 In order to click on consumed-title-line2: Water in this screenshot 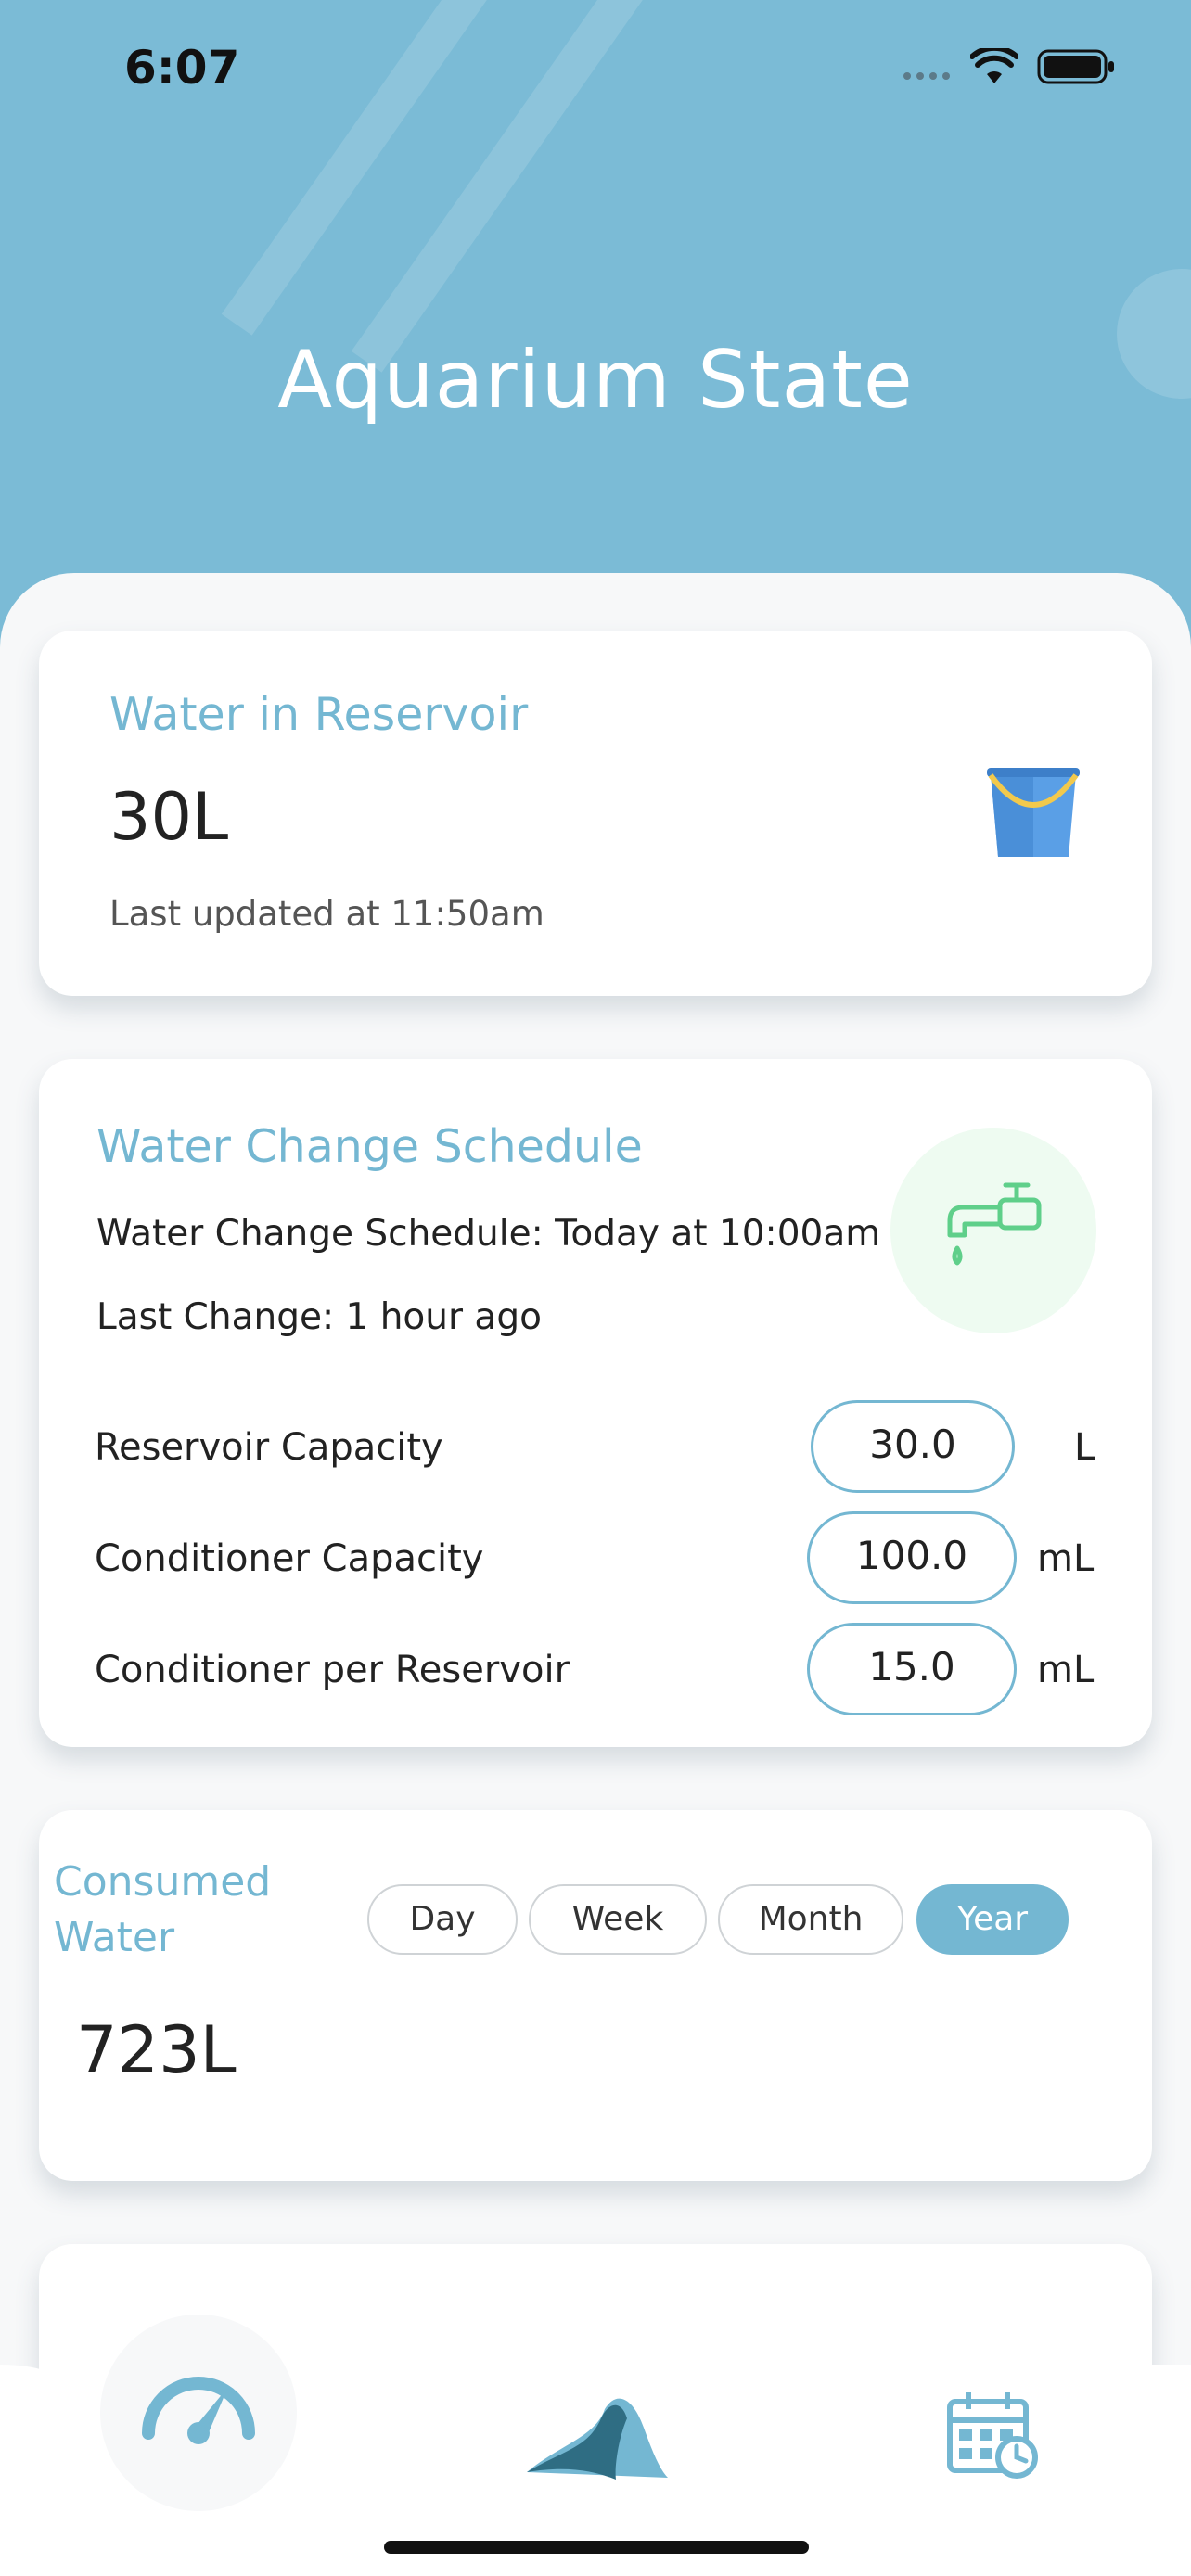, I will do `click(114, 1938)`.